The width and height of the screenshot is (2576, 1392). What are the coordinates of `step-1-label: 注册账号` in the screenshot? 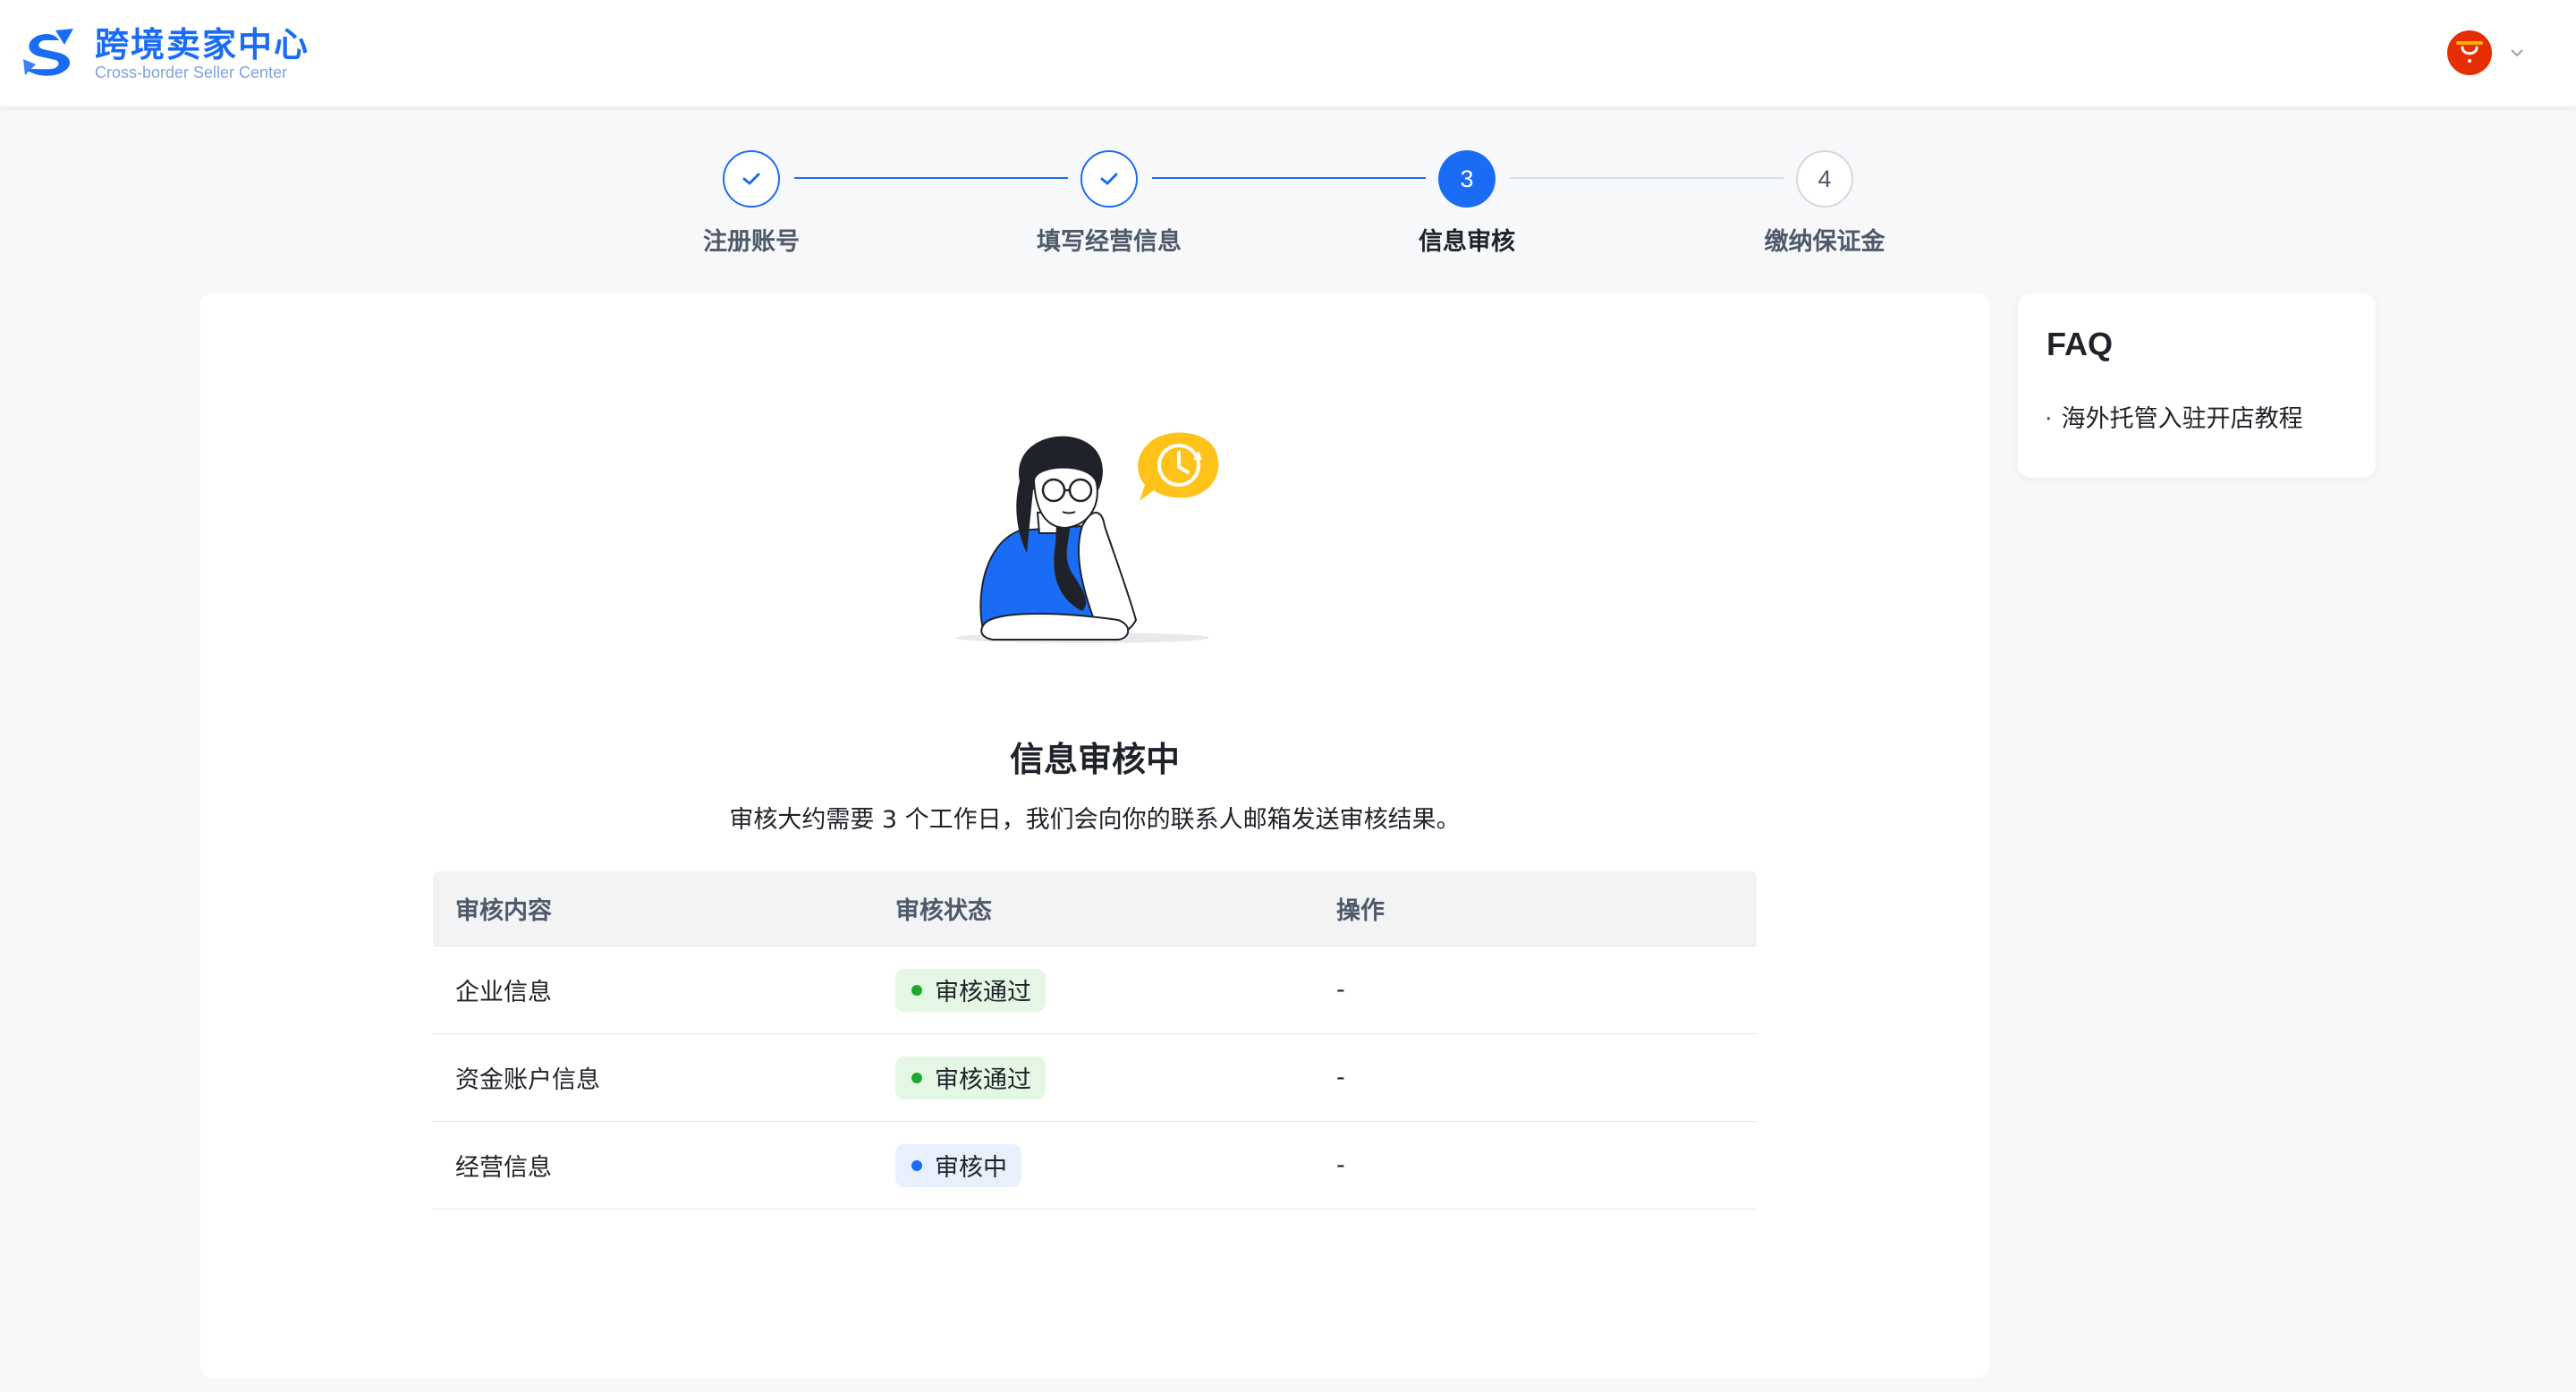 It's located at (751, 242).